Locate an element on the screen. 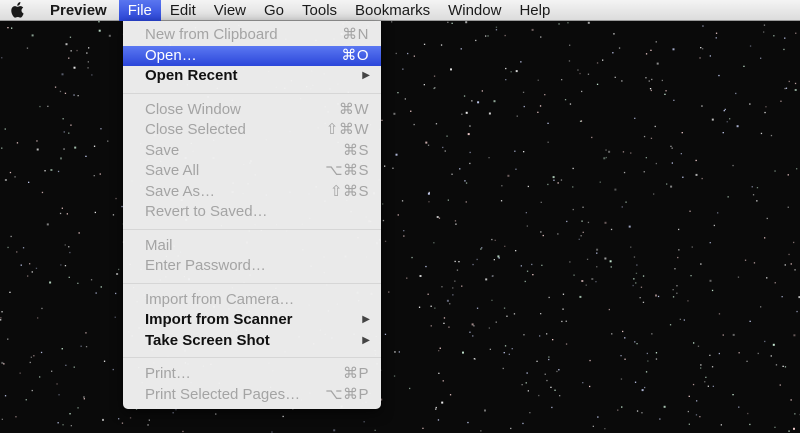 This screenshot has height=433, width=800. menu-item-label: Open Recent is located at coordinates (191, 75).